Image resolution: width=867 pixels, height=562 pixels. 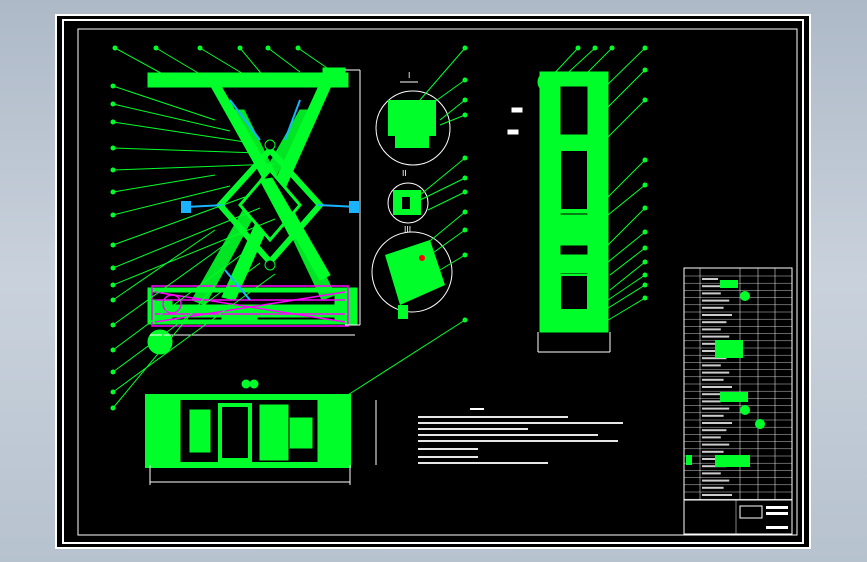 What do you see at coordinates (270, 145) in the screenshot?
I see `pin-top` at bounding box center [270, 145].